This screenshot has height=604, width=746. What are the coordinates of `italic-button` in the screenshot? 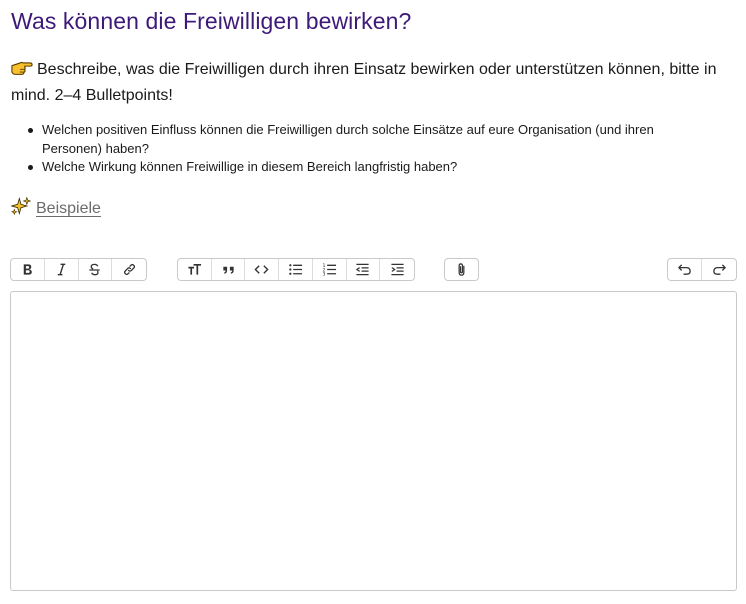 It's located at (62, 269).